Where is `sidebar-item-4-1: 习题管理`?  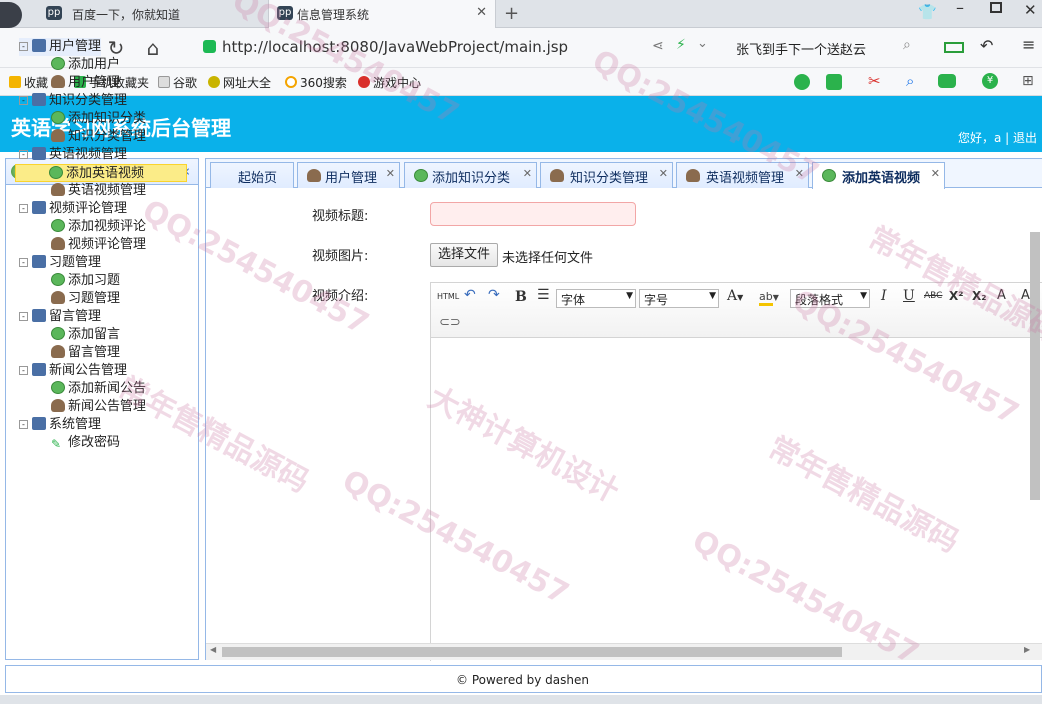
sidebar-item-4-1: 习题管理 is located at coordinates (85, 299).